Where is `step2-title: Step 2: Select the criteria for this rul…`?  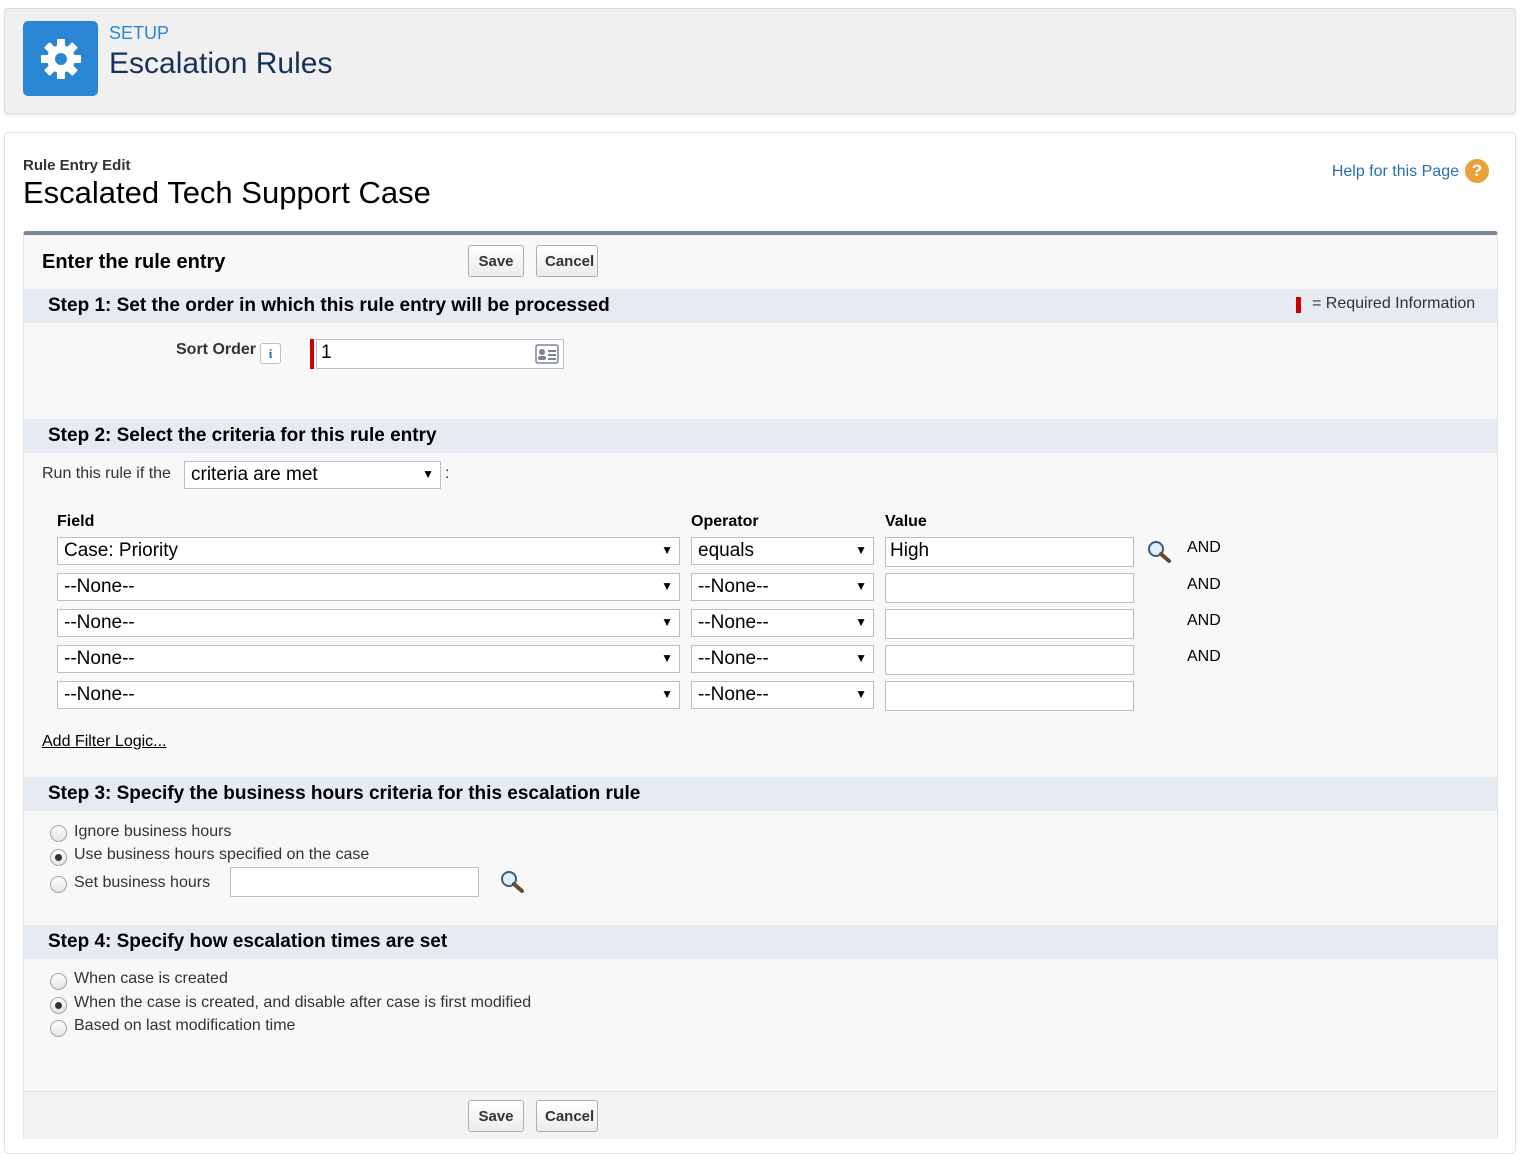 step2-title: Step 2: Select the criteria for this rul… is located at coordinates (242, 435).